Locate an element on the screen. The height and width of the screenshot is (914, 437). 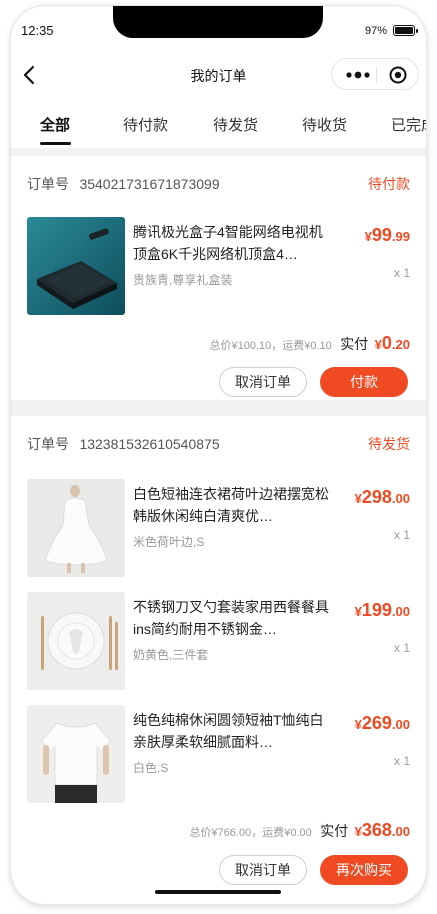
tab-completed: 已完成 is located at coordinates (408, 124).